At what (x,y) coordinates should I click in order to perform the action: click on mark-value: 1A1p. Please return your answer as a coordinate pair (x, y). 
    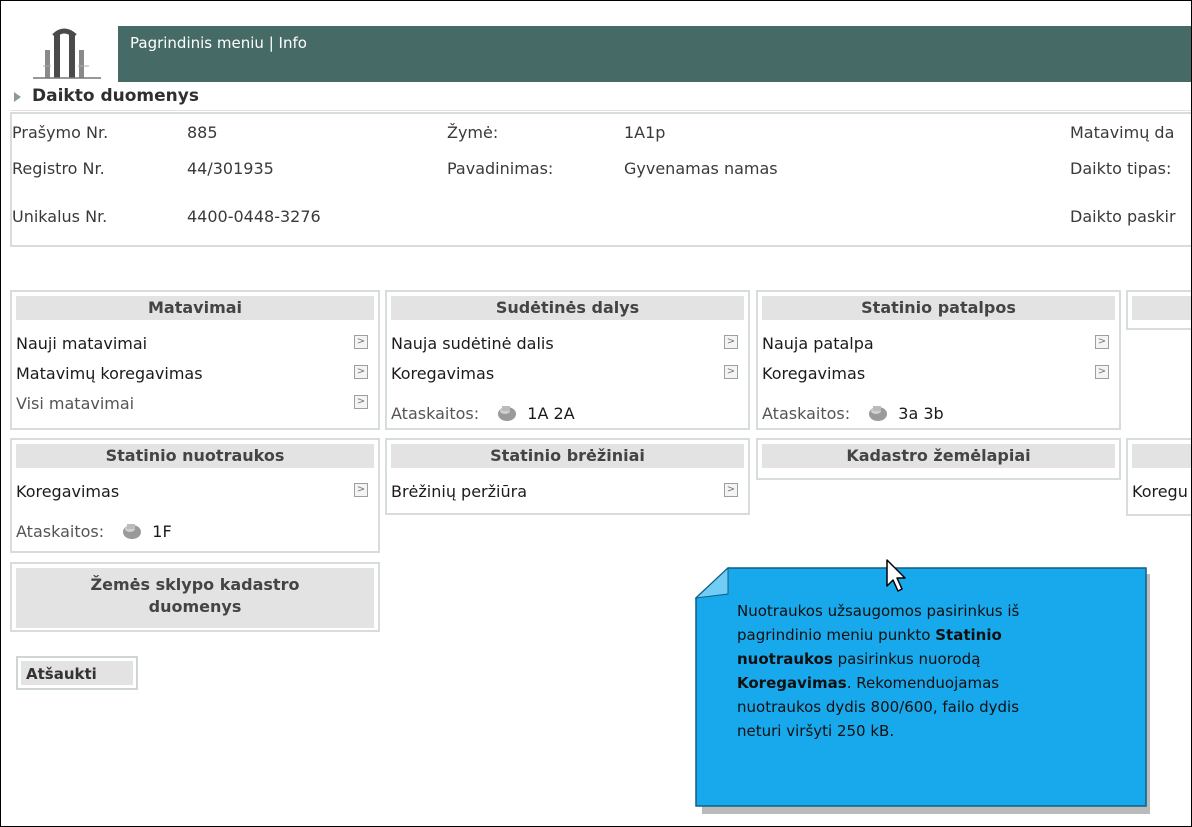
    Looking at the image, I should click on (645, 132).